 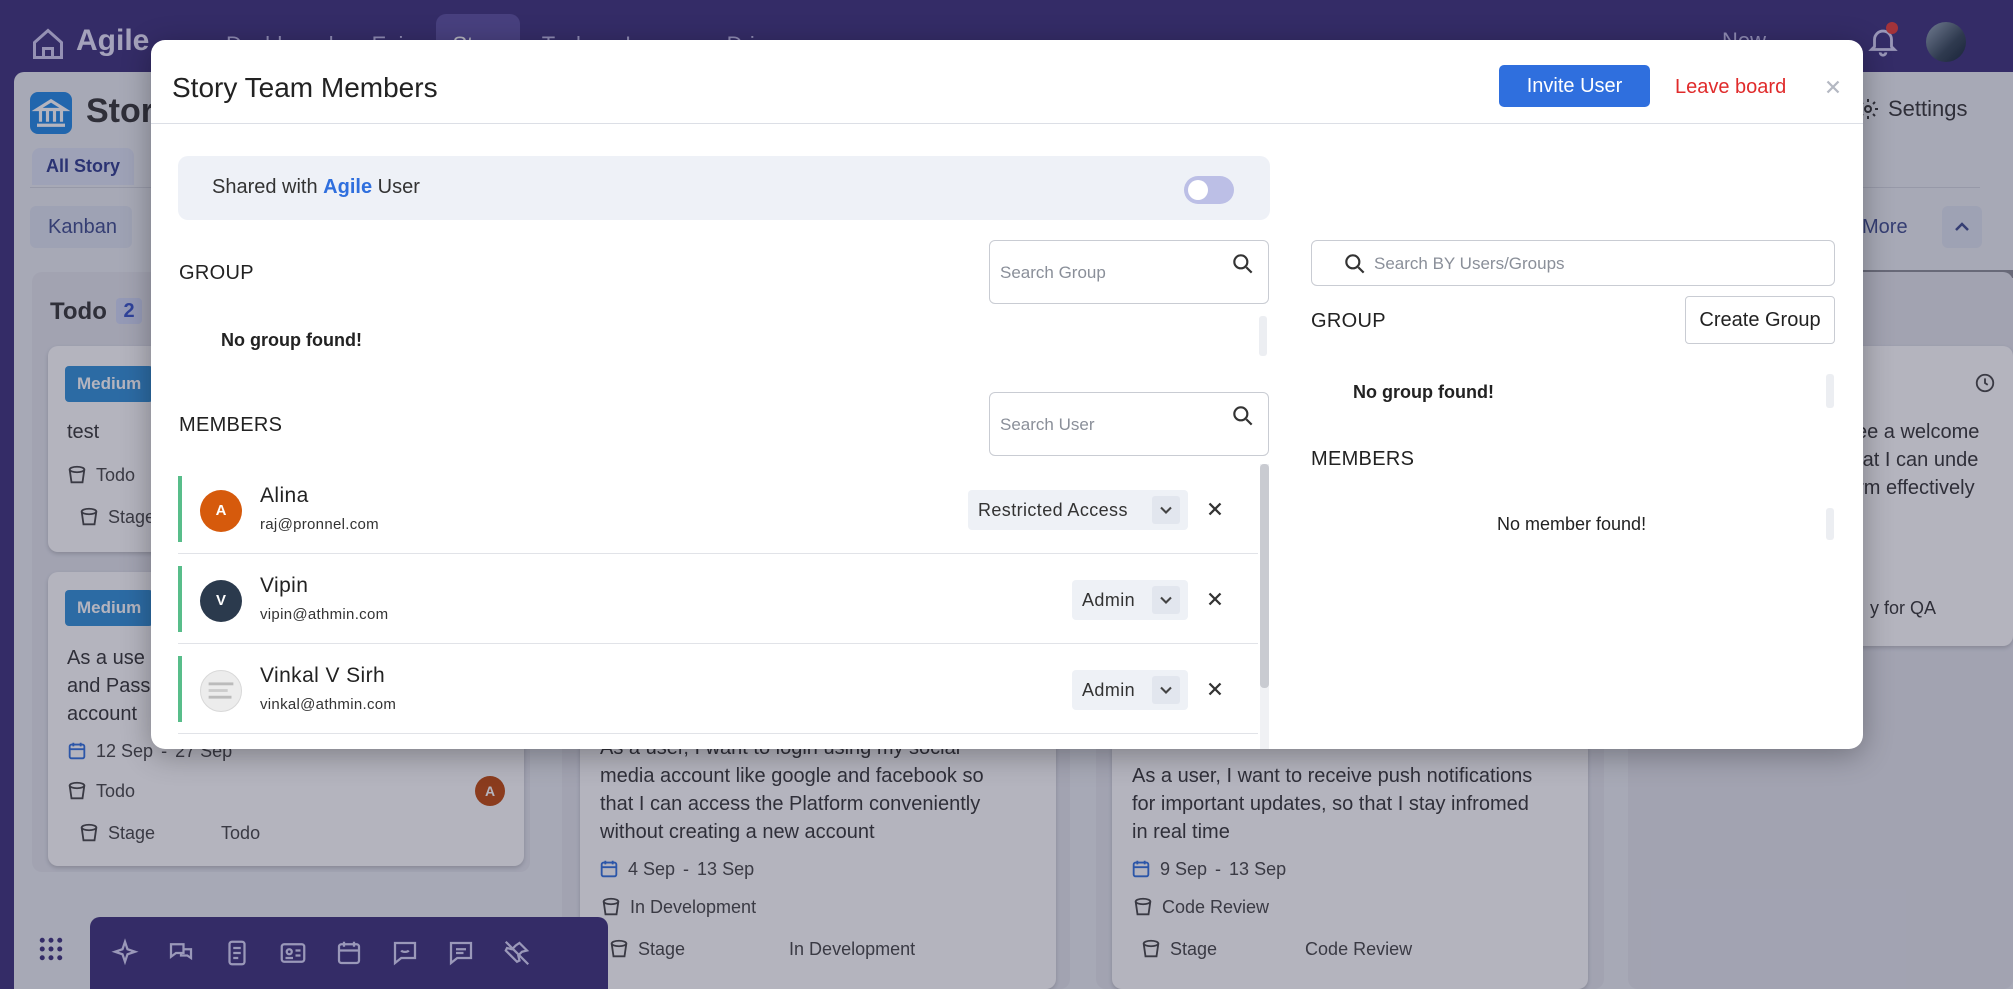 I want to click on member-search, so click(x=1129, y=424).